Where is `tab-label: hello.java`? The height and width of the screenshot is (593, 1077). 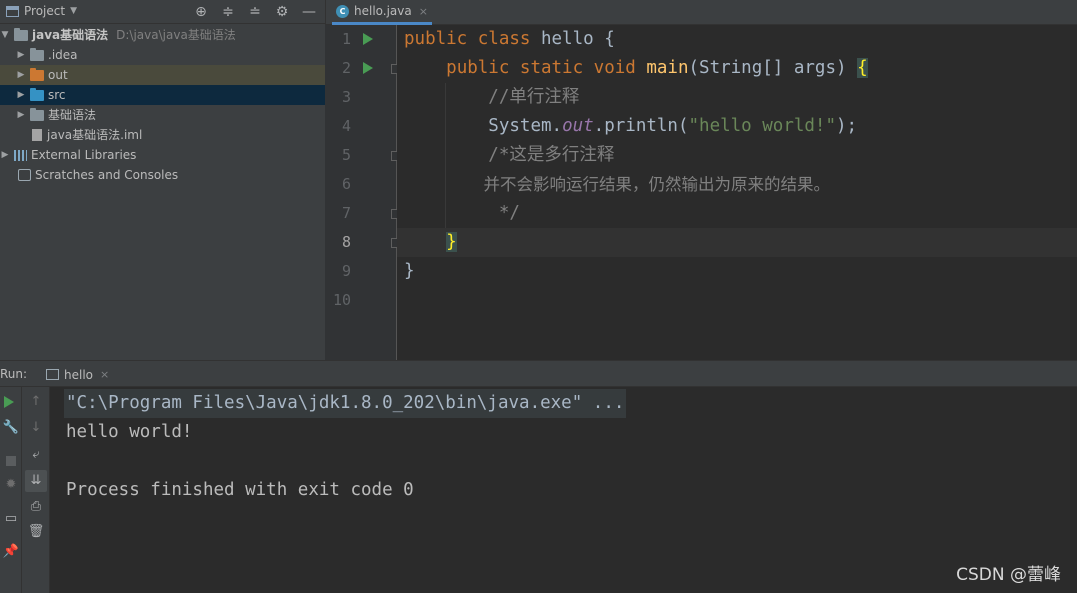
tab-label: hello.java is located at coordinates (383, 11).